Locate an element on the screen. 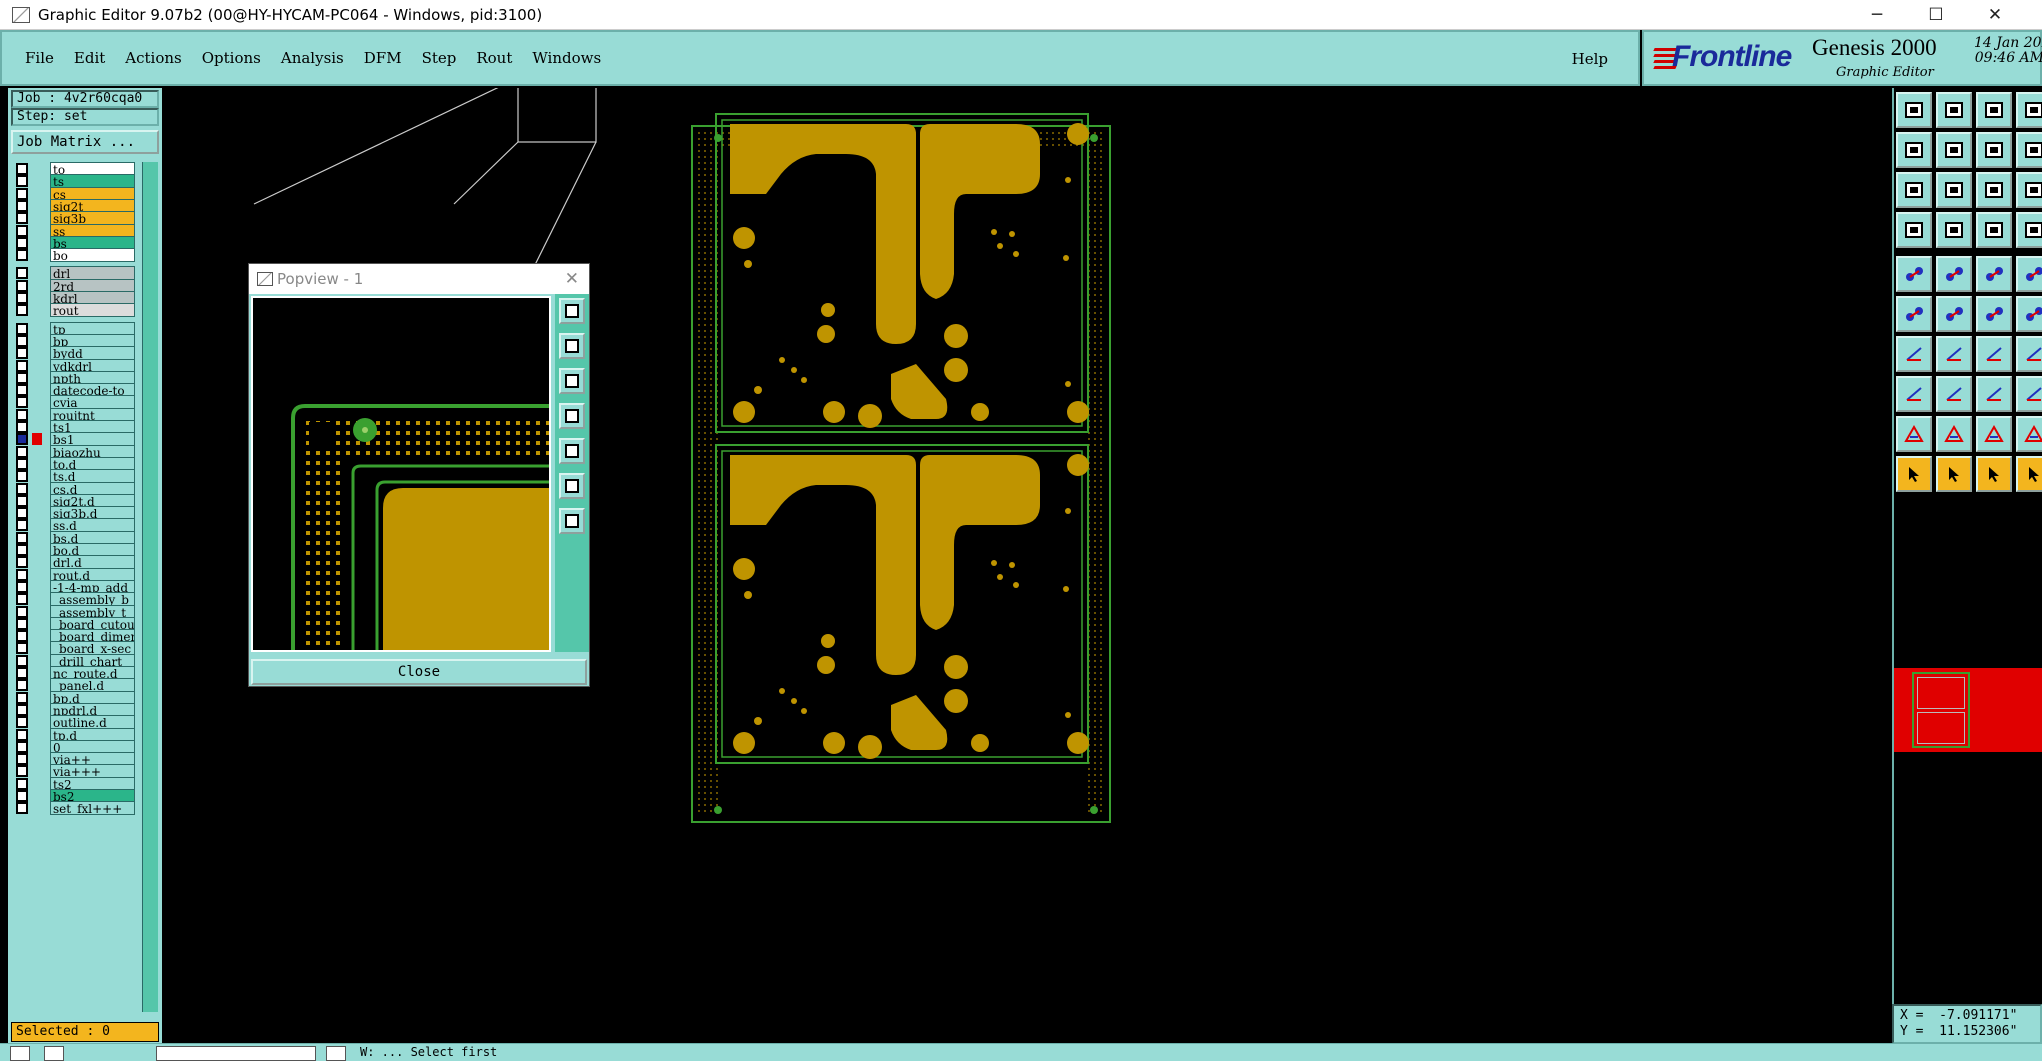 The image size is (2042, 1061). tool-cross-icon is located at coordinates (1954, 314).